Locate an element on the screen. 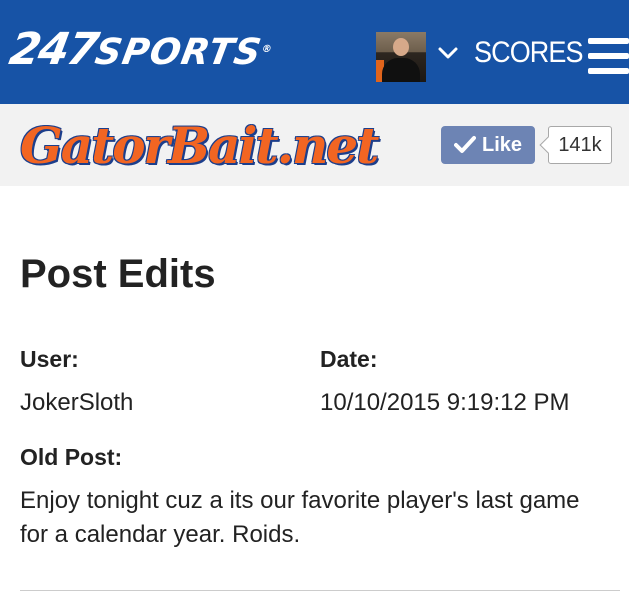  brand-word: SPORTS is located at coordinates (178, 52).